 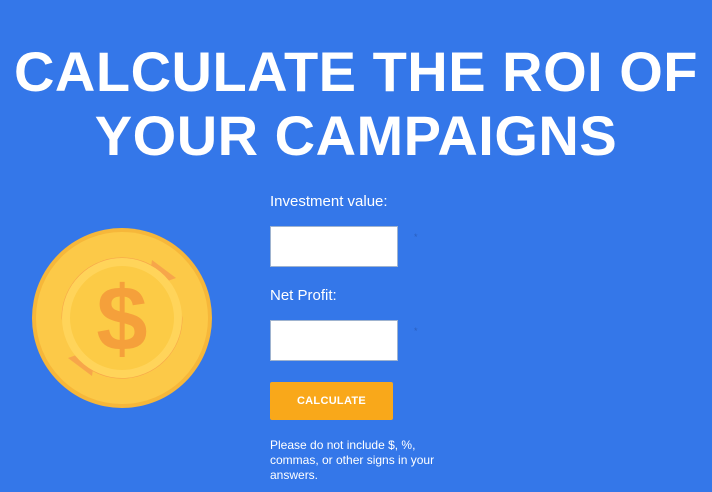 What do you see at coordinates (334, 340) in the screenshot?
I see `net-profit-input` at bounding box center [334, 340].